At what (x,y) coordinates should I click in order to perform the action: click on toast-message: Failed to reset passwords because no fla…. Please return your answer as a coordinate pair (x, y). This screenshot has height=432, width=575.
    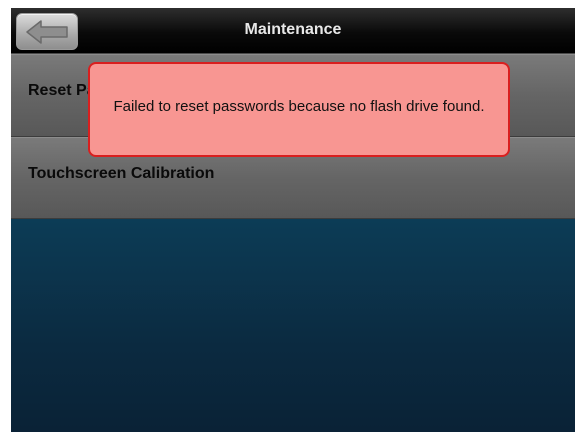
    Looking at the image, I should click on (299, 106).